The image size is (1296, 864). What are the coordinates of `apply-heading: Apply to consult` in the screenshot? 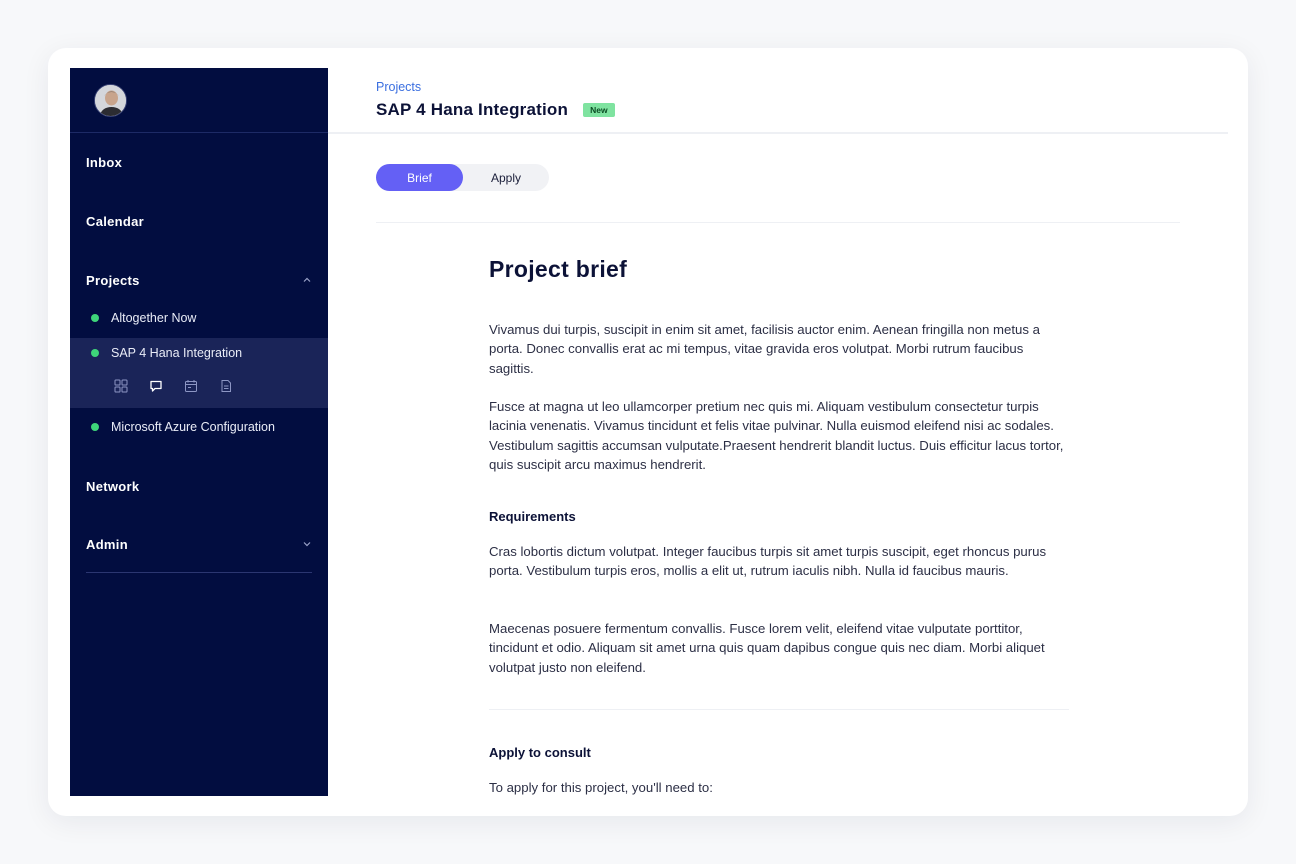 It's located at (540, 752).